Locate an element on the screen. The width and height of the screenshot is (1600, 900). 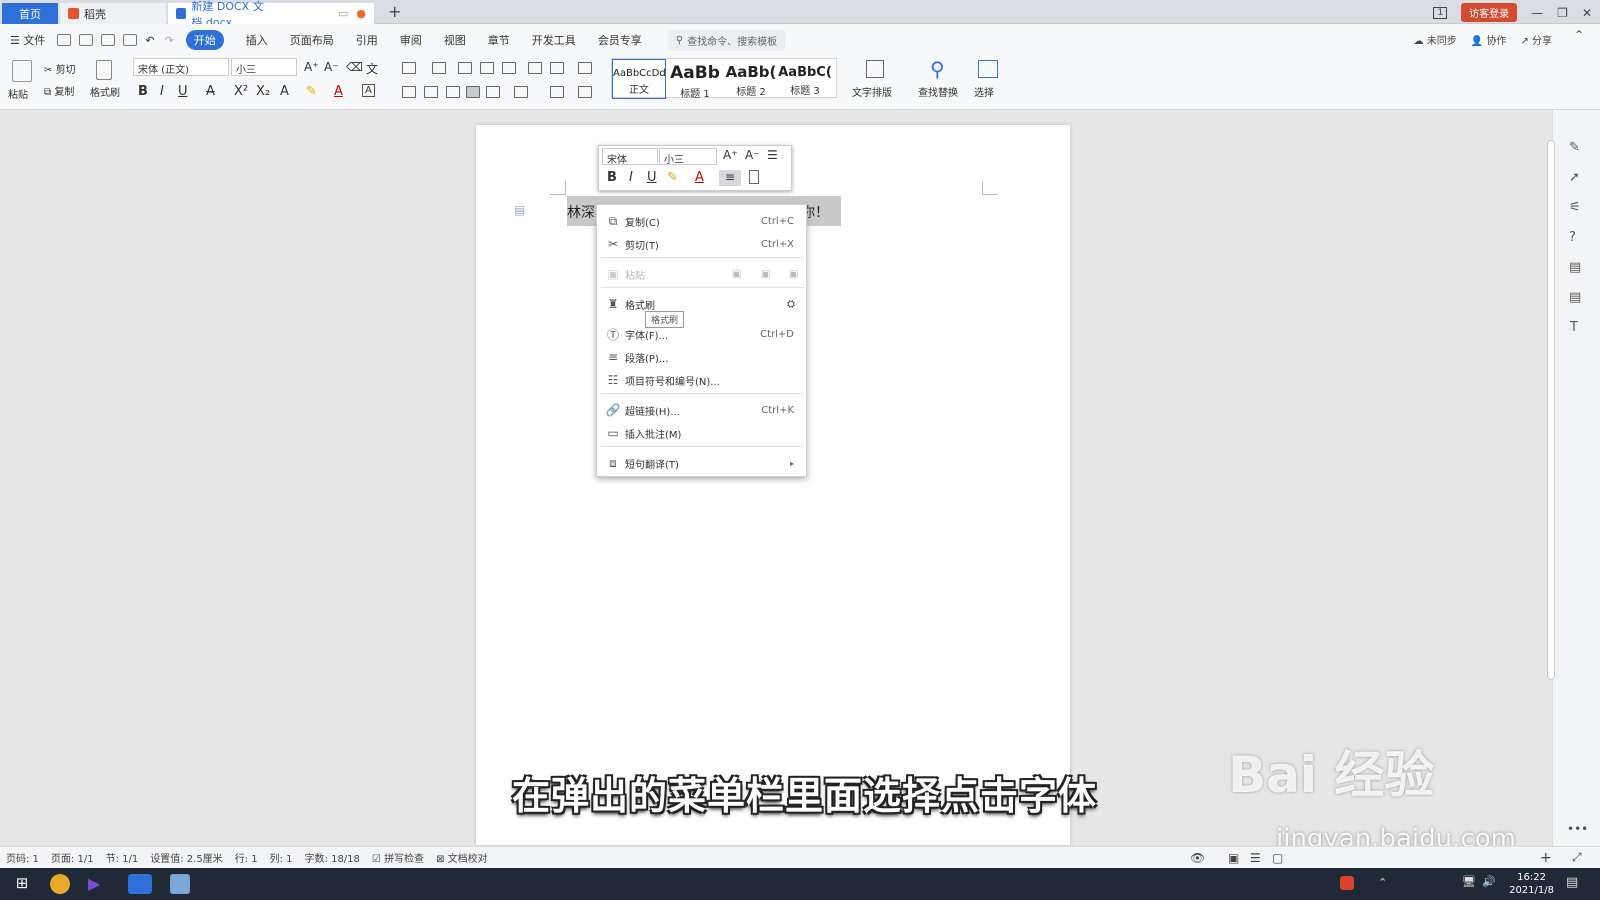
vertical-scrollbar is located at coordinates (1551, 410).